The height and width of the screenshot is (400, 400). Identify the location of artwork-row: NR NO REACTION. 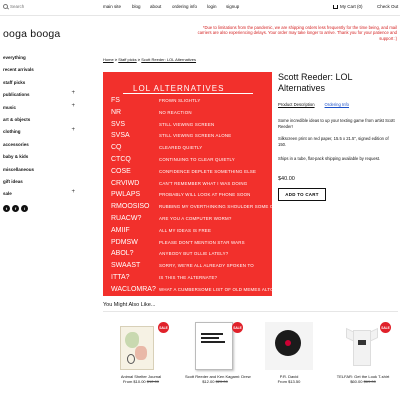
(191, 115).